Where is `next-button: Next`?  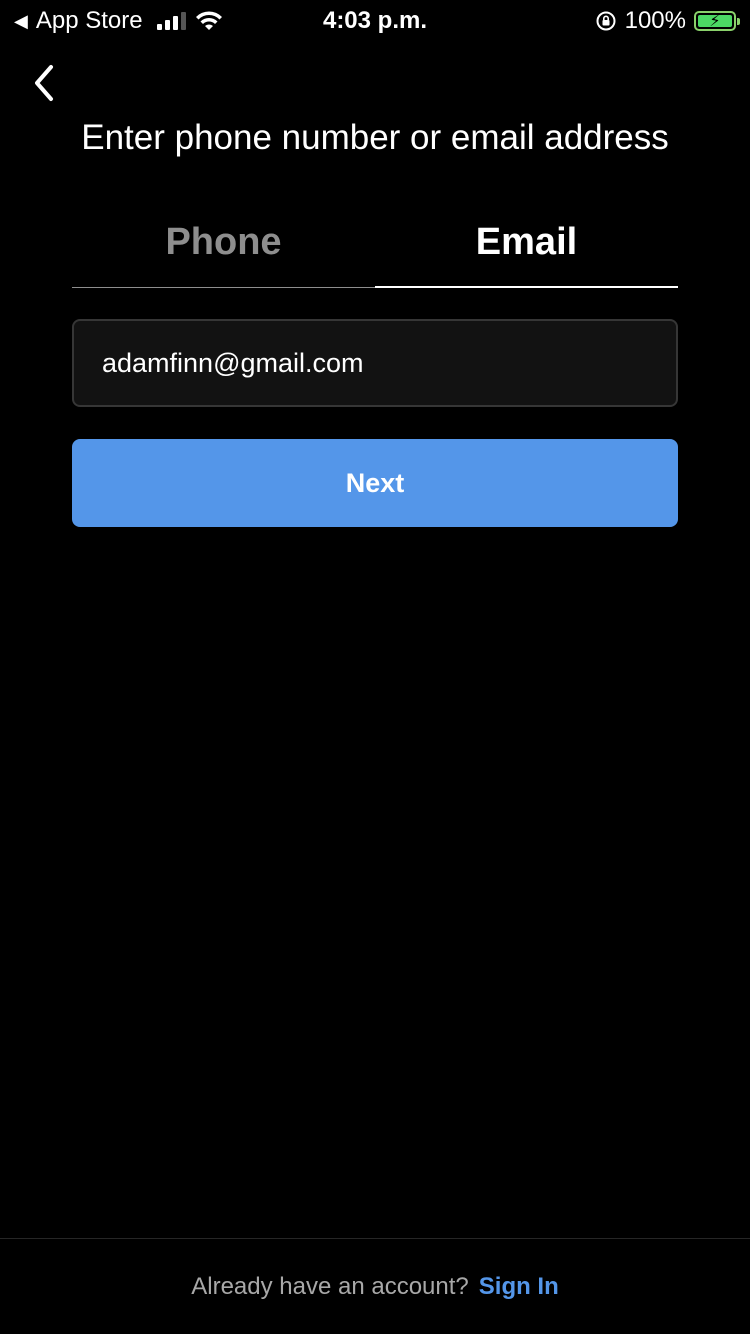
next-button: Next is located at coordinates (375, 483).